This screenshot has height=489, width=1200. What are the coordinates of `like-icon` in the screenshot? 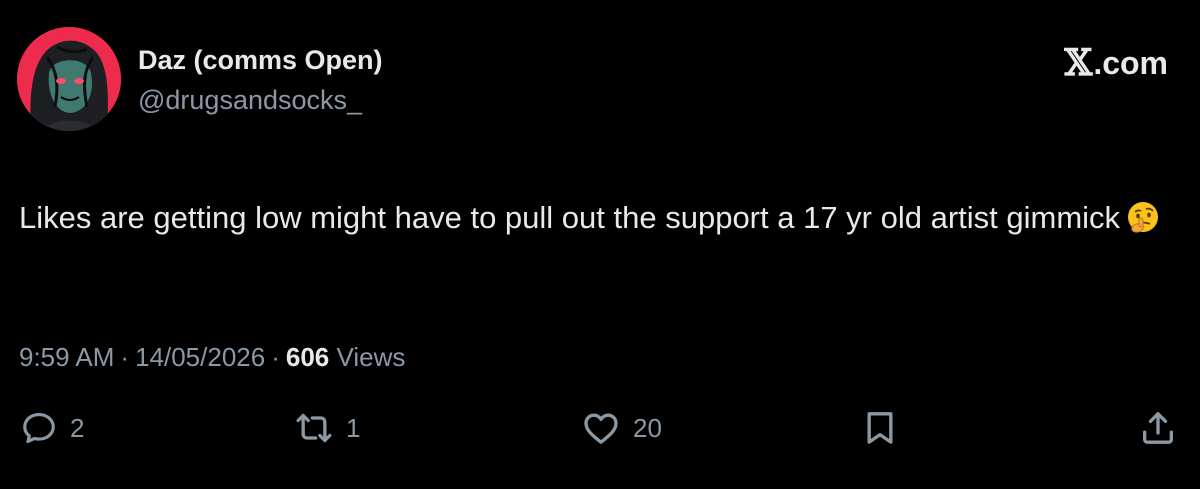 It's located at (601, 428).